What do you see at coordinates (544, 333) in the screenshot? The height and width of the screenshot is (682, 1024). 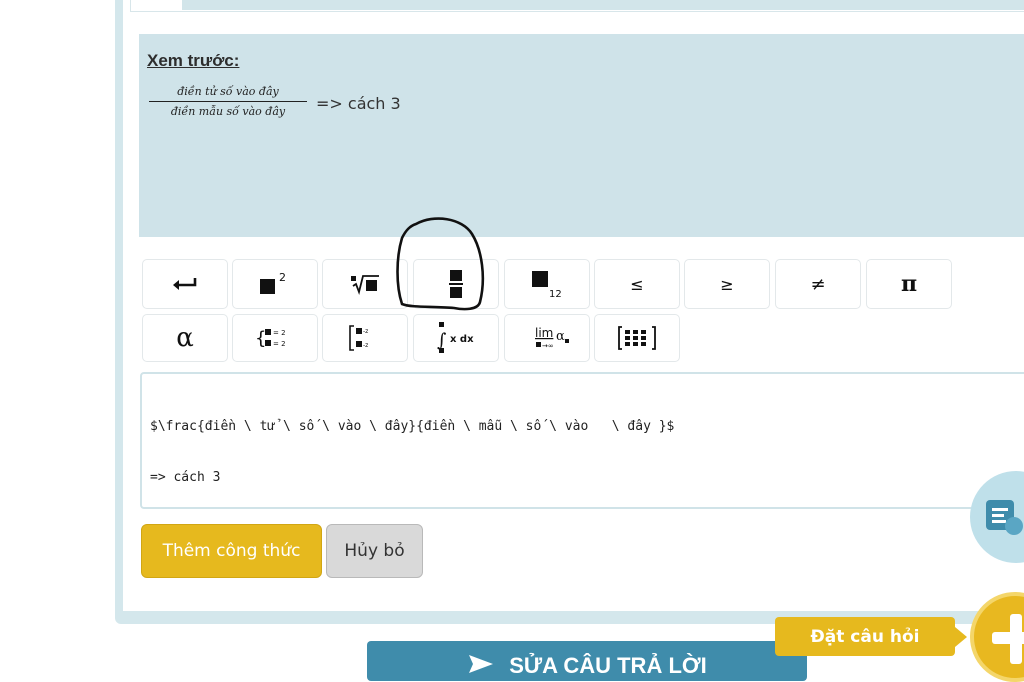 I see `svg-text: lim` at bounding box center [544, 333].